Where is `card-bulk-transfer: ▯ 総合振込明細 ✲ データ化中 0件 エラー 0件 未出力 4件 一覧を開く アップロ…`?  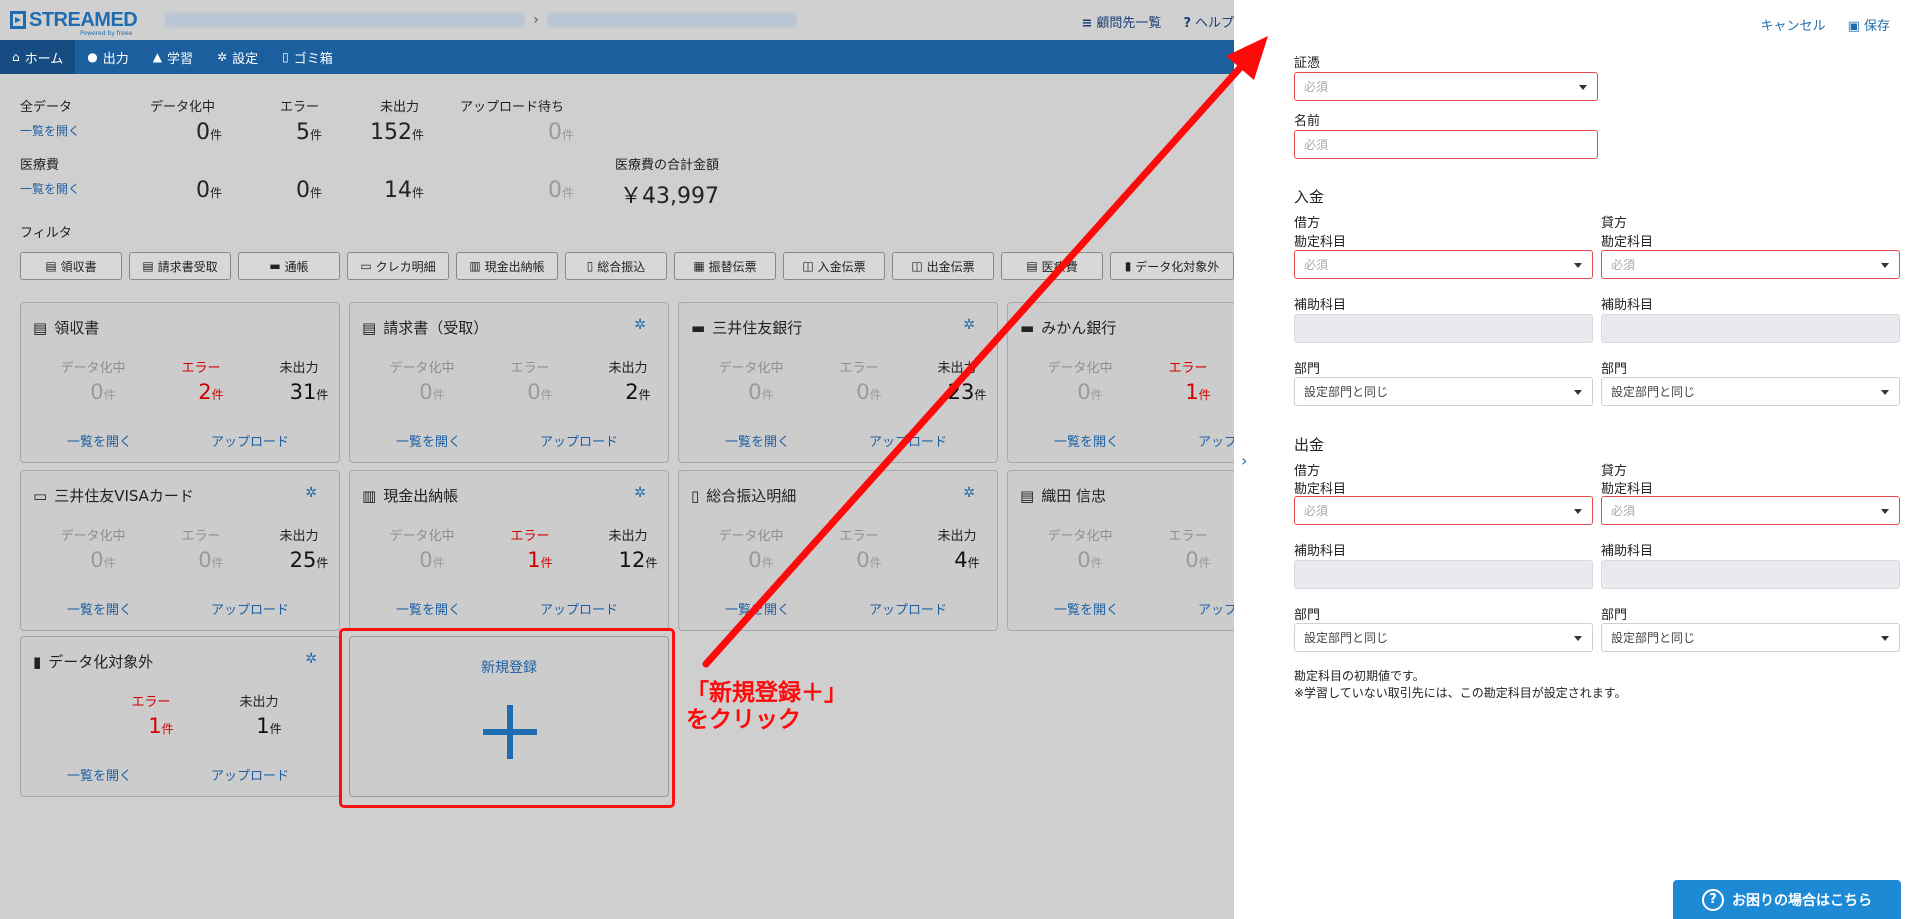 card-bulk-transfer: ▯ 総合振込明細 ✲ データ化中 0件 エラー 0件 未出力 4件 一覧を開く アップロ… is located at coordinates (838, 550).